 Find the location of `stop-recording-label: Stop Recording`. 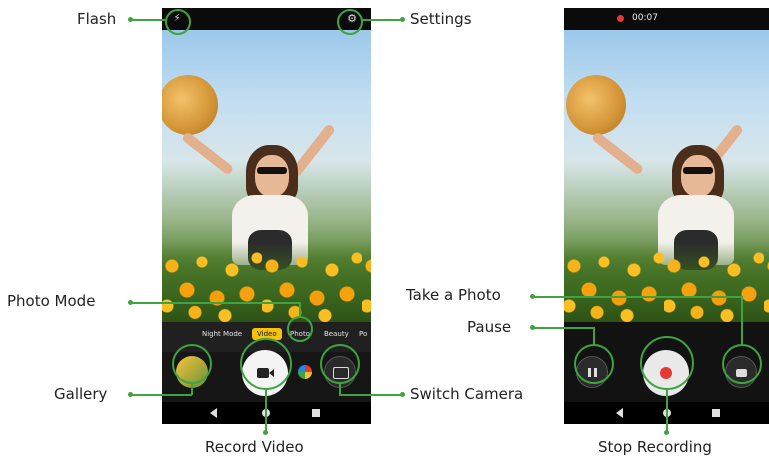

stop-recording-label: Stop Recording is located at coordinates (655, 447).